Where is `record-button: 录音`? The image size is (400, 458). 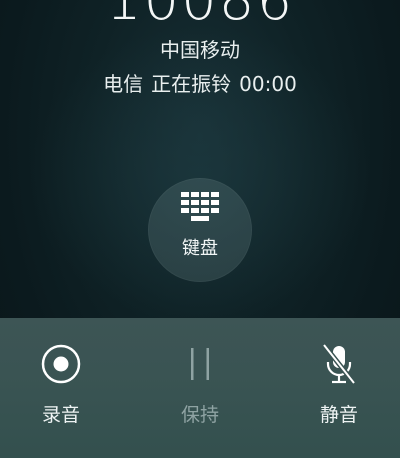
record-button: 录音 is located at coordinates (61, 392).